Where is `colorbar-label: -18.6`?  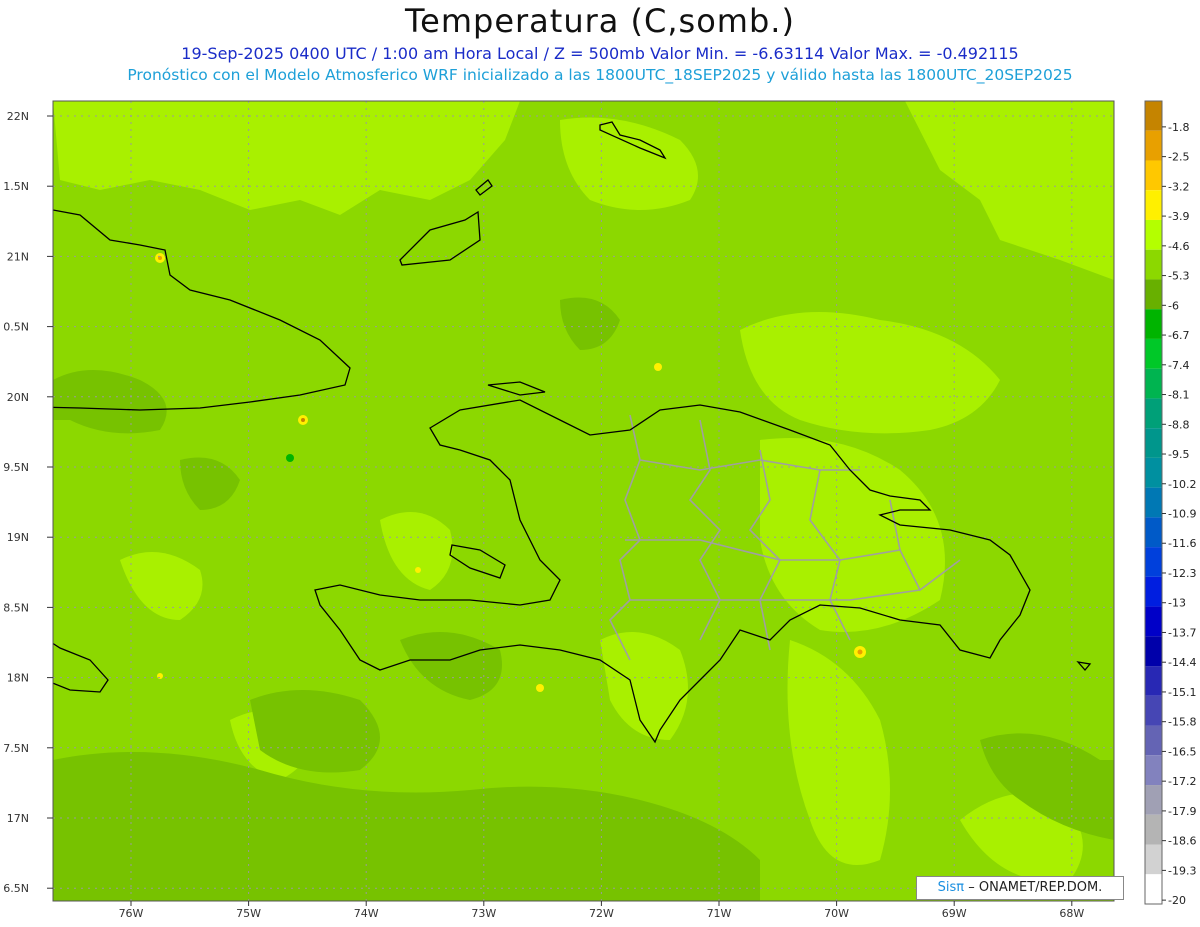
colorbar-label: -18.6 is located at coordinates (1182, 841).